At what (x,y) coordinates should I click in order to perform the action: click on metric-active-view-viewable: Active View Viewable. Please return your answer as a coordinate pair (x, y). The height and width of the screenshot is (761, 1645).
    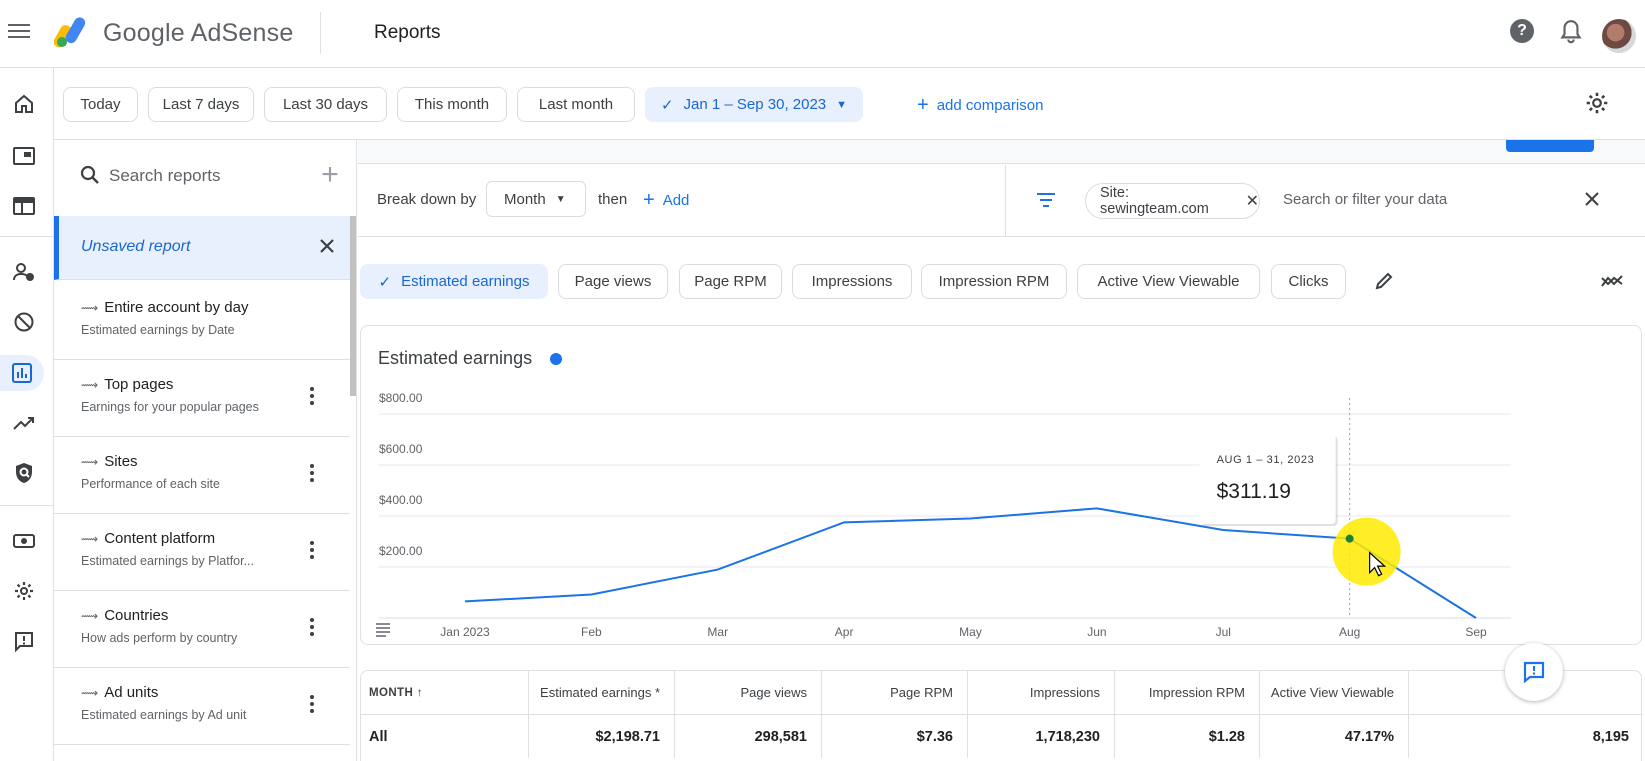
    Looking at the image, I should click on (1168, 281).